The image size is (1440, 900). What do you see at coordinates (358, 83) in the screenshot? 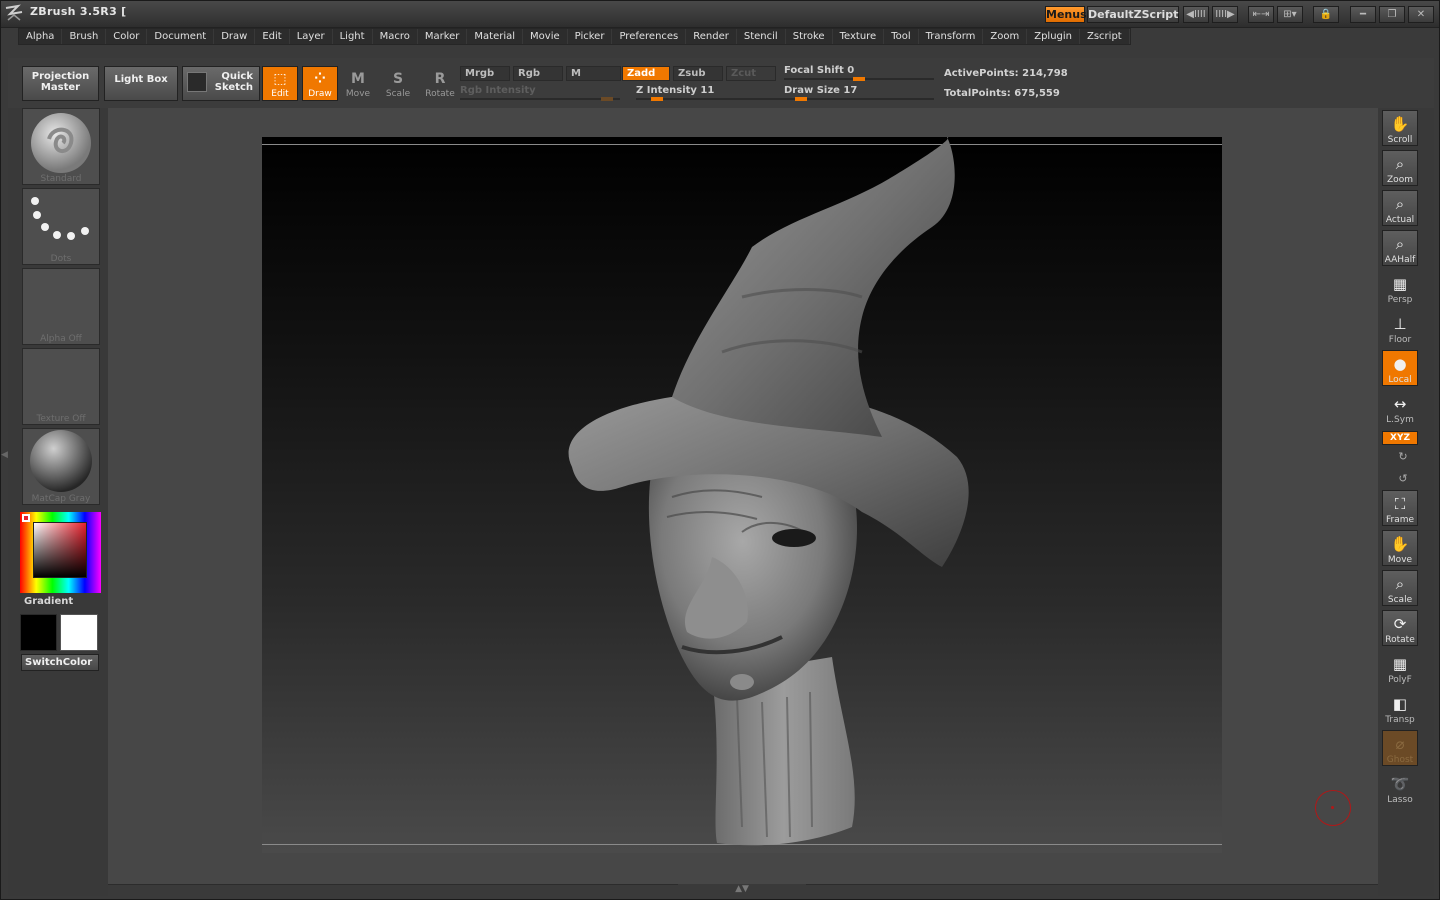
I see `move-mode-button: M Move` at bounding box center [358, 83].